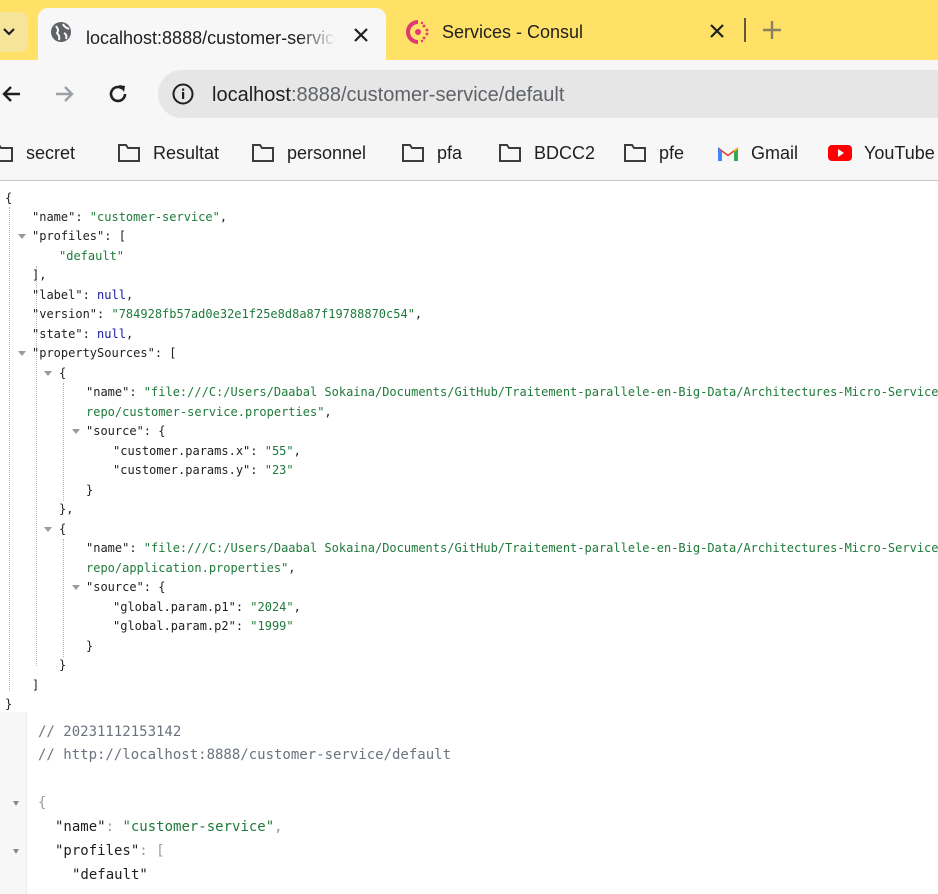  I want to click on tab-consul-services: Services - Consul, so click(569, 31).